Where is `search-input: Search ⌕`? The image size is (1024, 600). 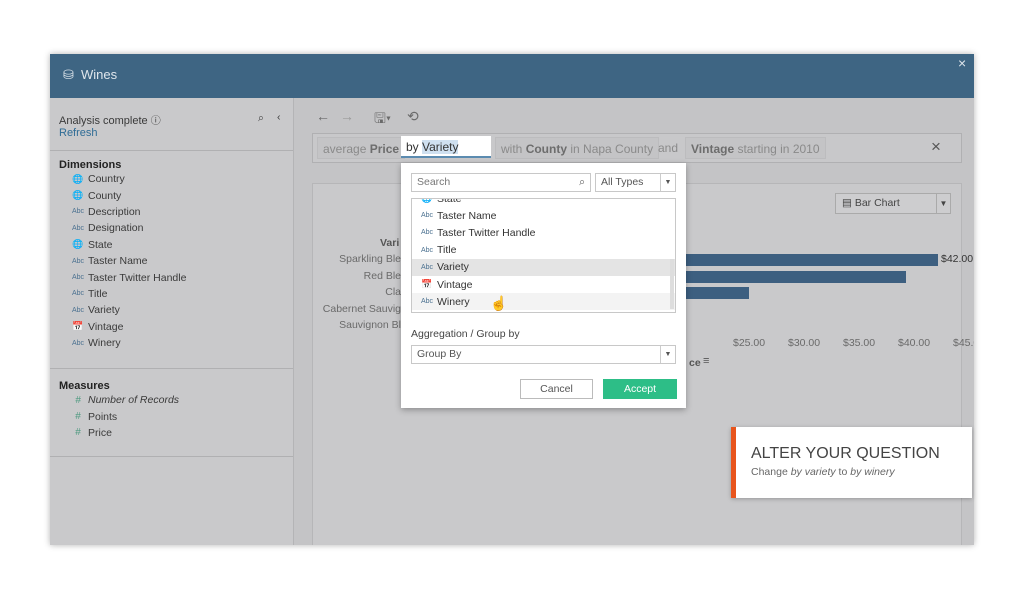
search-input: Search ⌕ is located at coordinates (501, 182).